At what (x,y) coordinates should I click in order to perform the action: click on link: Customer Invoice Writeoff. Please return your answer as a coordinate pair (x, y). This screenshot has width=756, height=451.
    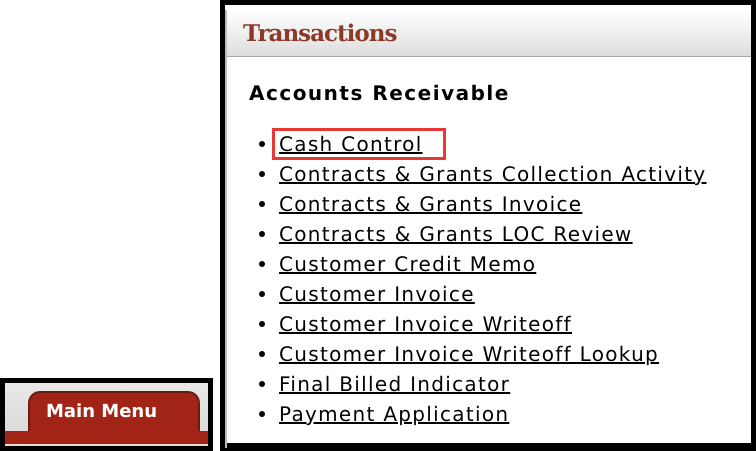
    Looking at the image, I should click on (425, 324).